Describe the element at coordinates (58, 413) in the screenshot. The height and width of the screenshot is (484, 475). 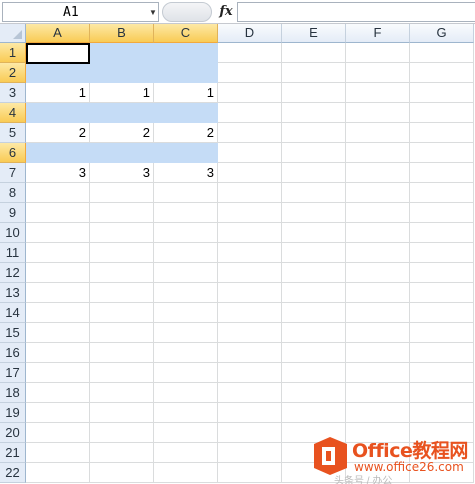
I see `cell-a19` at that location.